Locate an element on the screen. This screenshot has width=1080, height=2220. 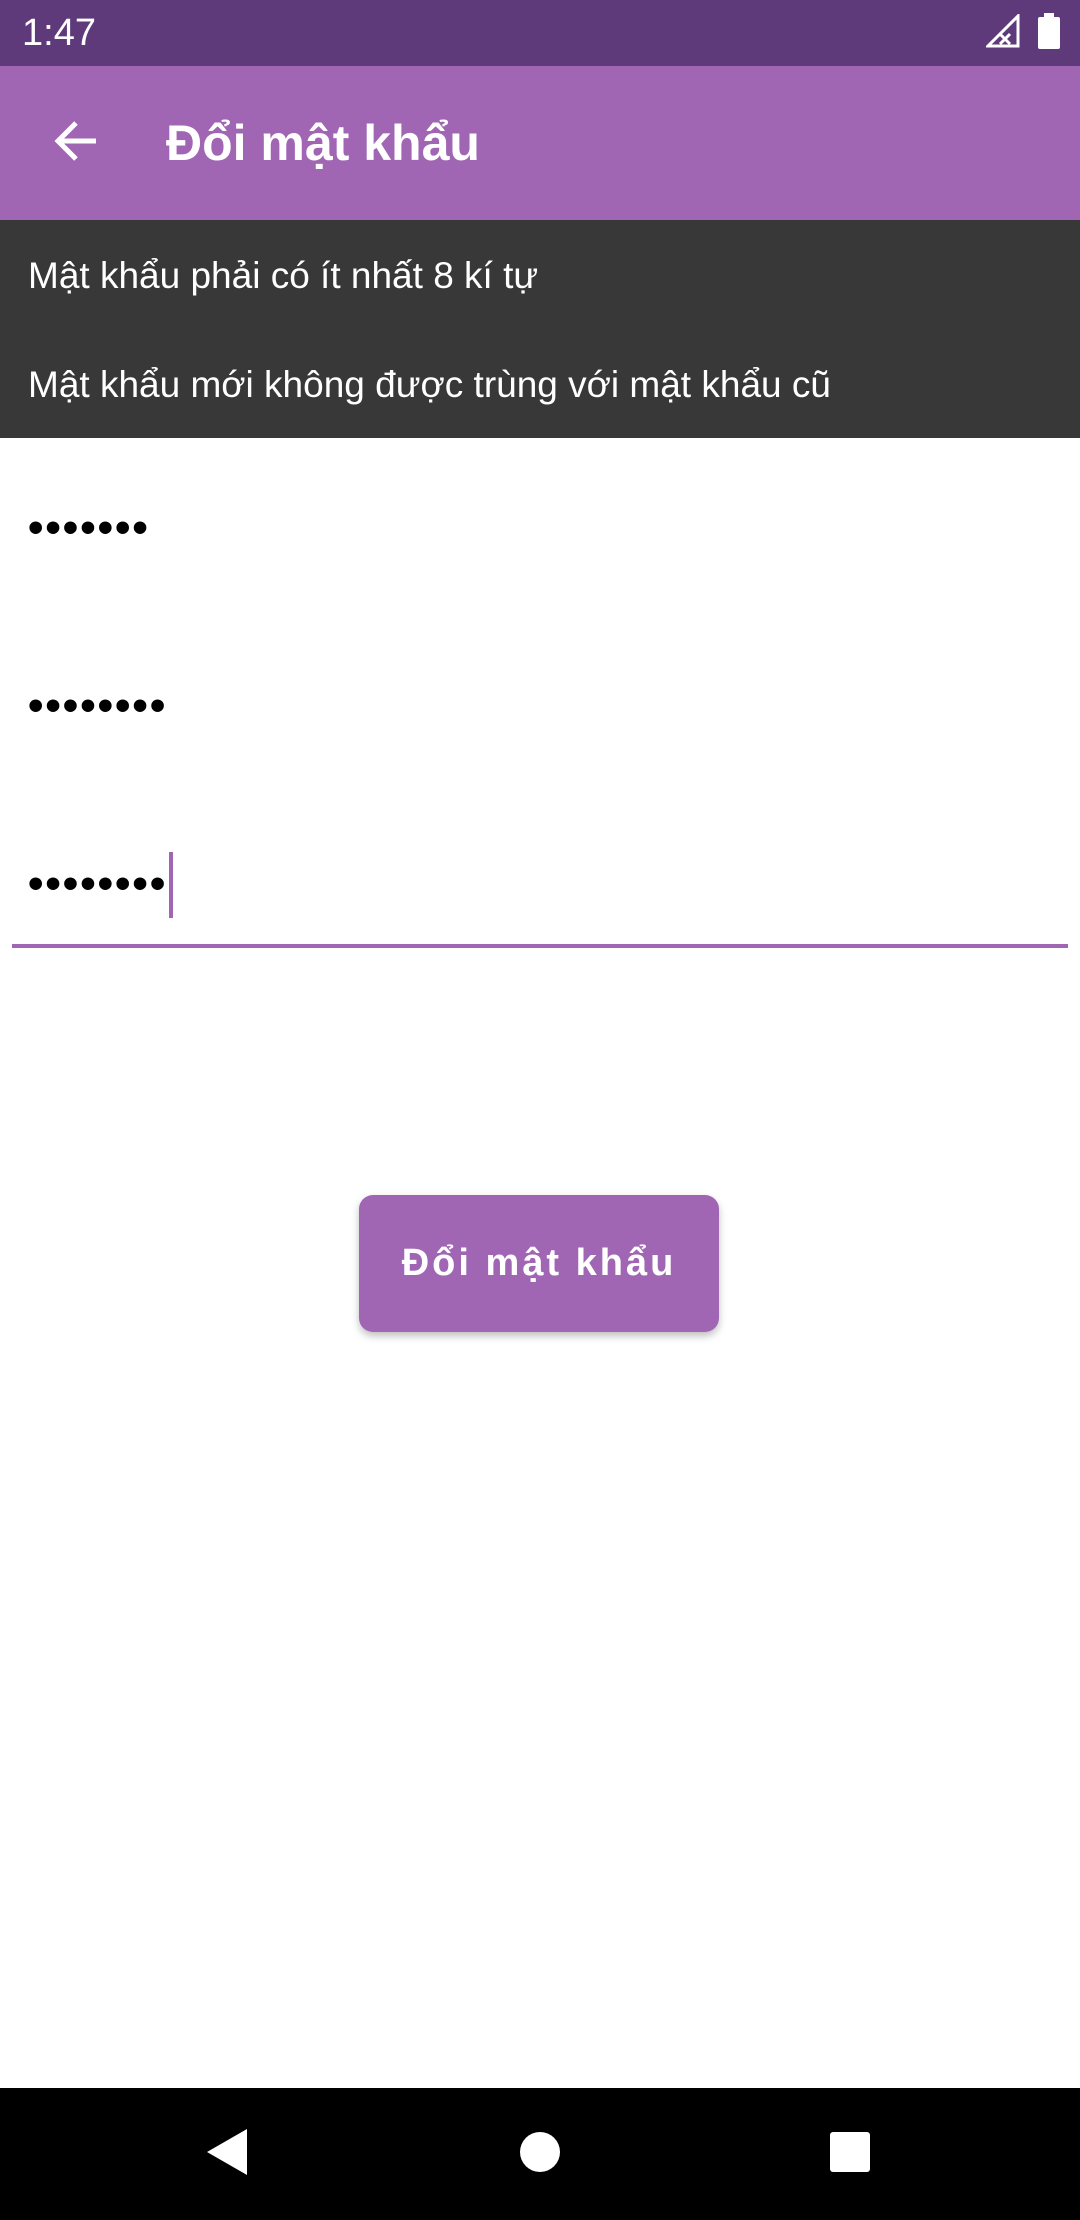
confirm-password-field: •••••••• is located at coordinates (540, 886).